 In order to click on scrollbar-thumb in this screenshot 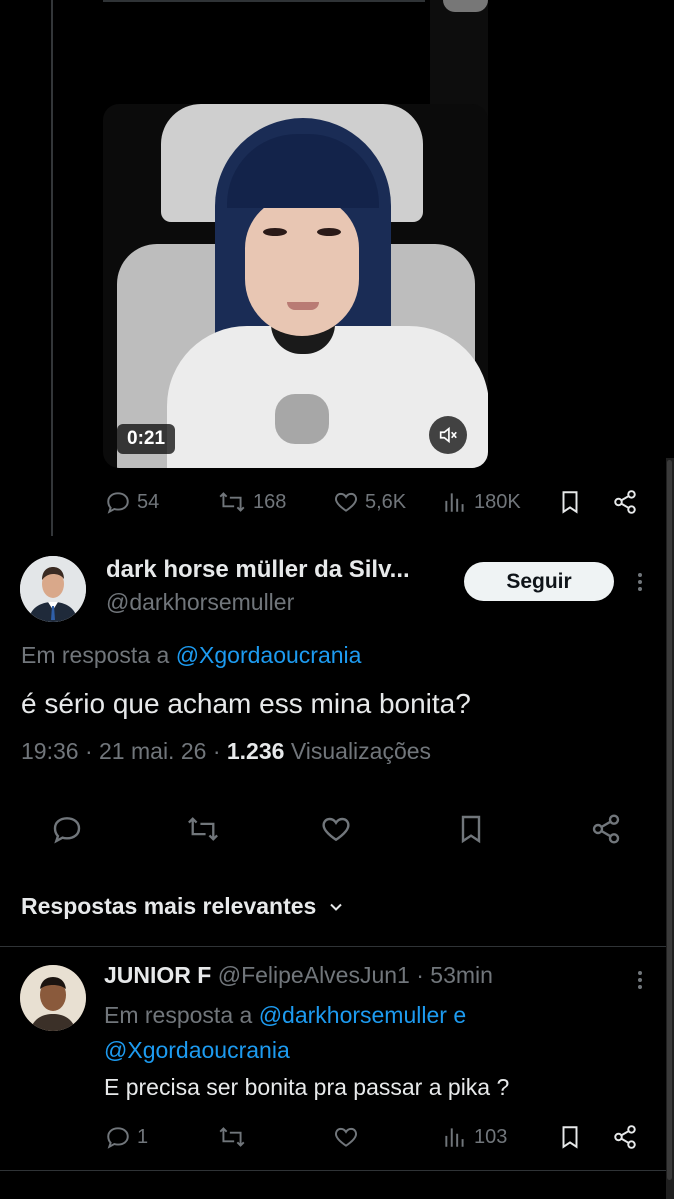, I will do `click(669, 820)`.